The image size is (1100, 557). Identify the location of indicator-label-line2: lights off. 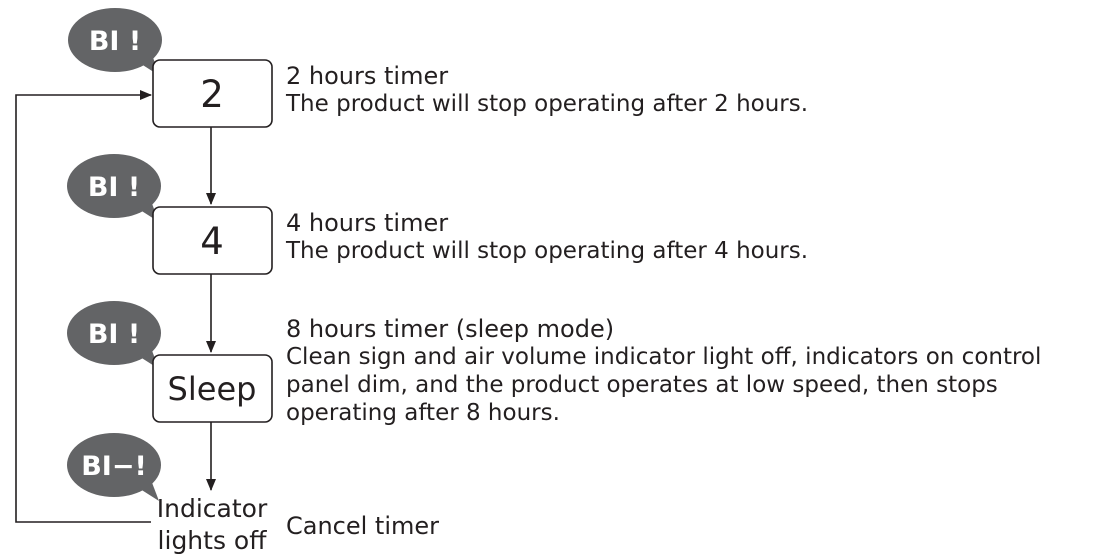
(213, 540).